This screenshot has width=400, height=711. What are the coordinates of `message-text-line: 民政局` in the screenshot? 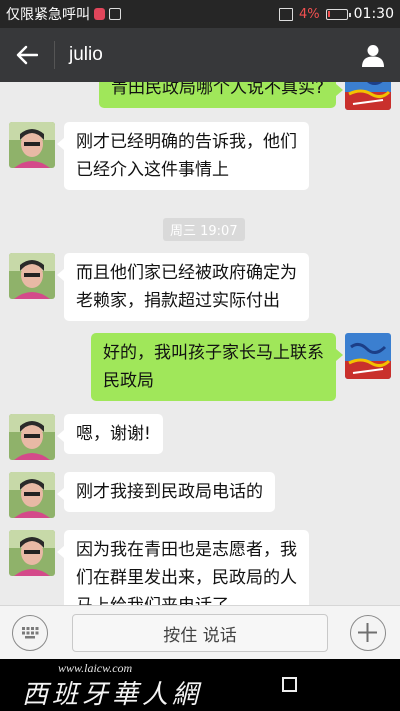 It's located at (128, 381).